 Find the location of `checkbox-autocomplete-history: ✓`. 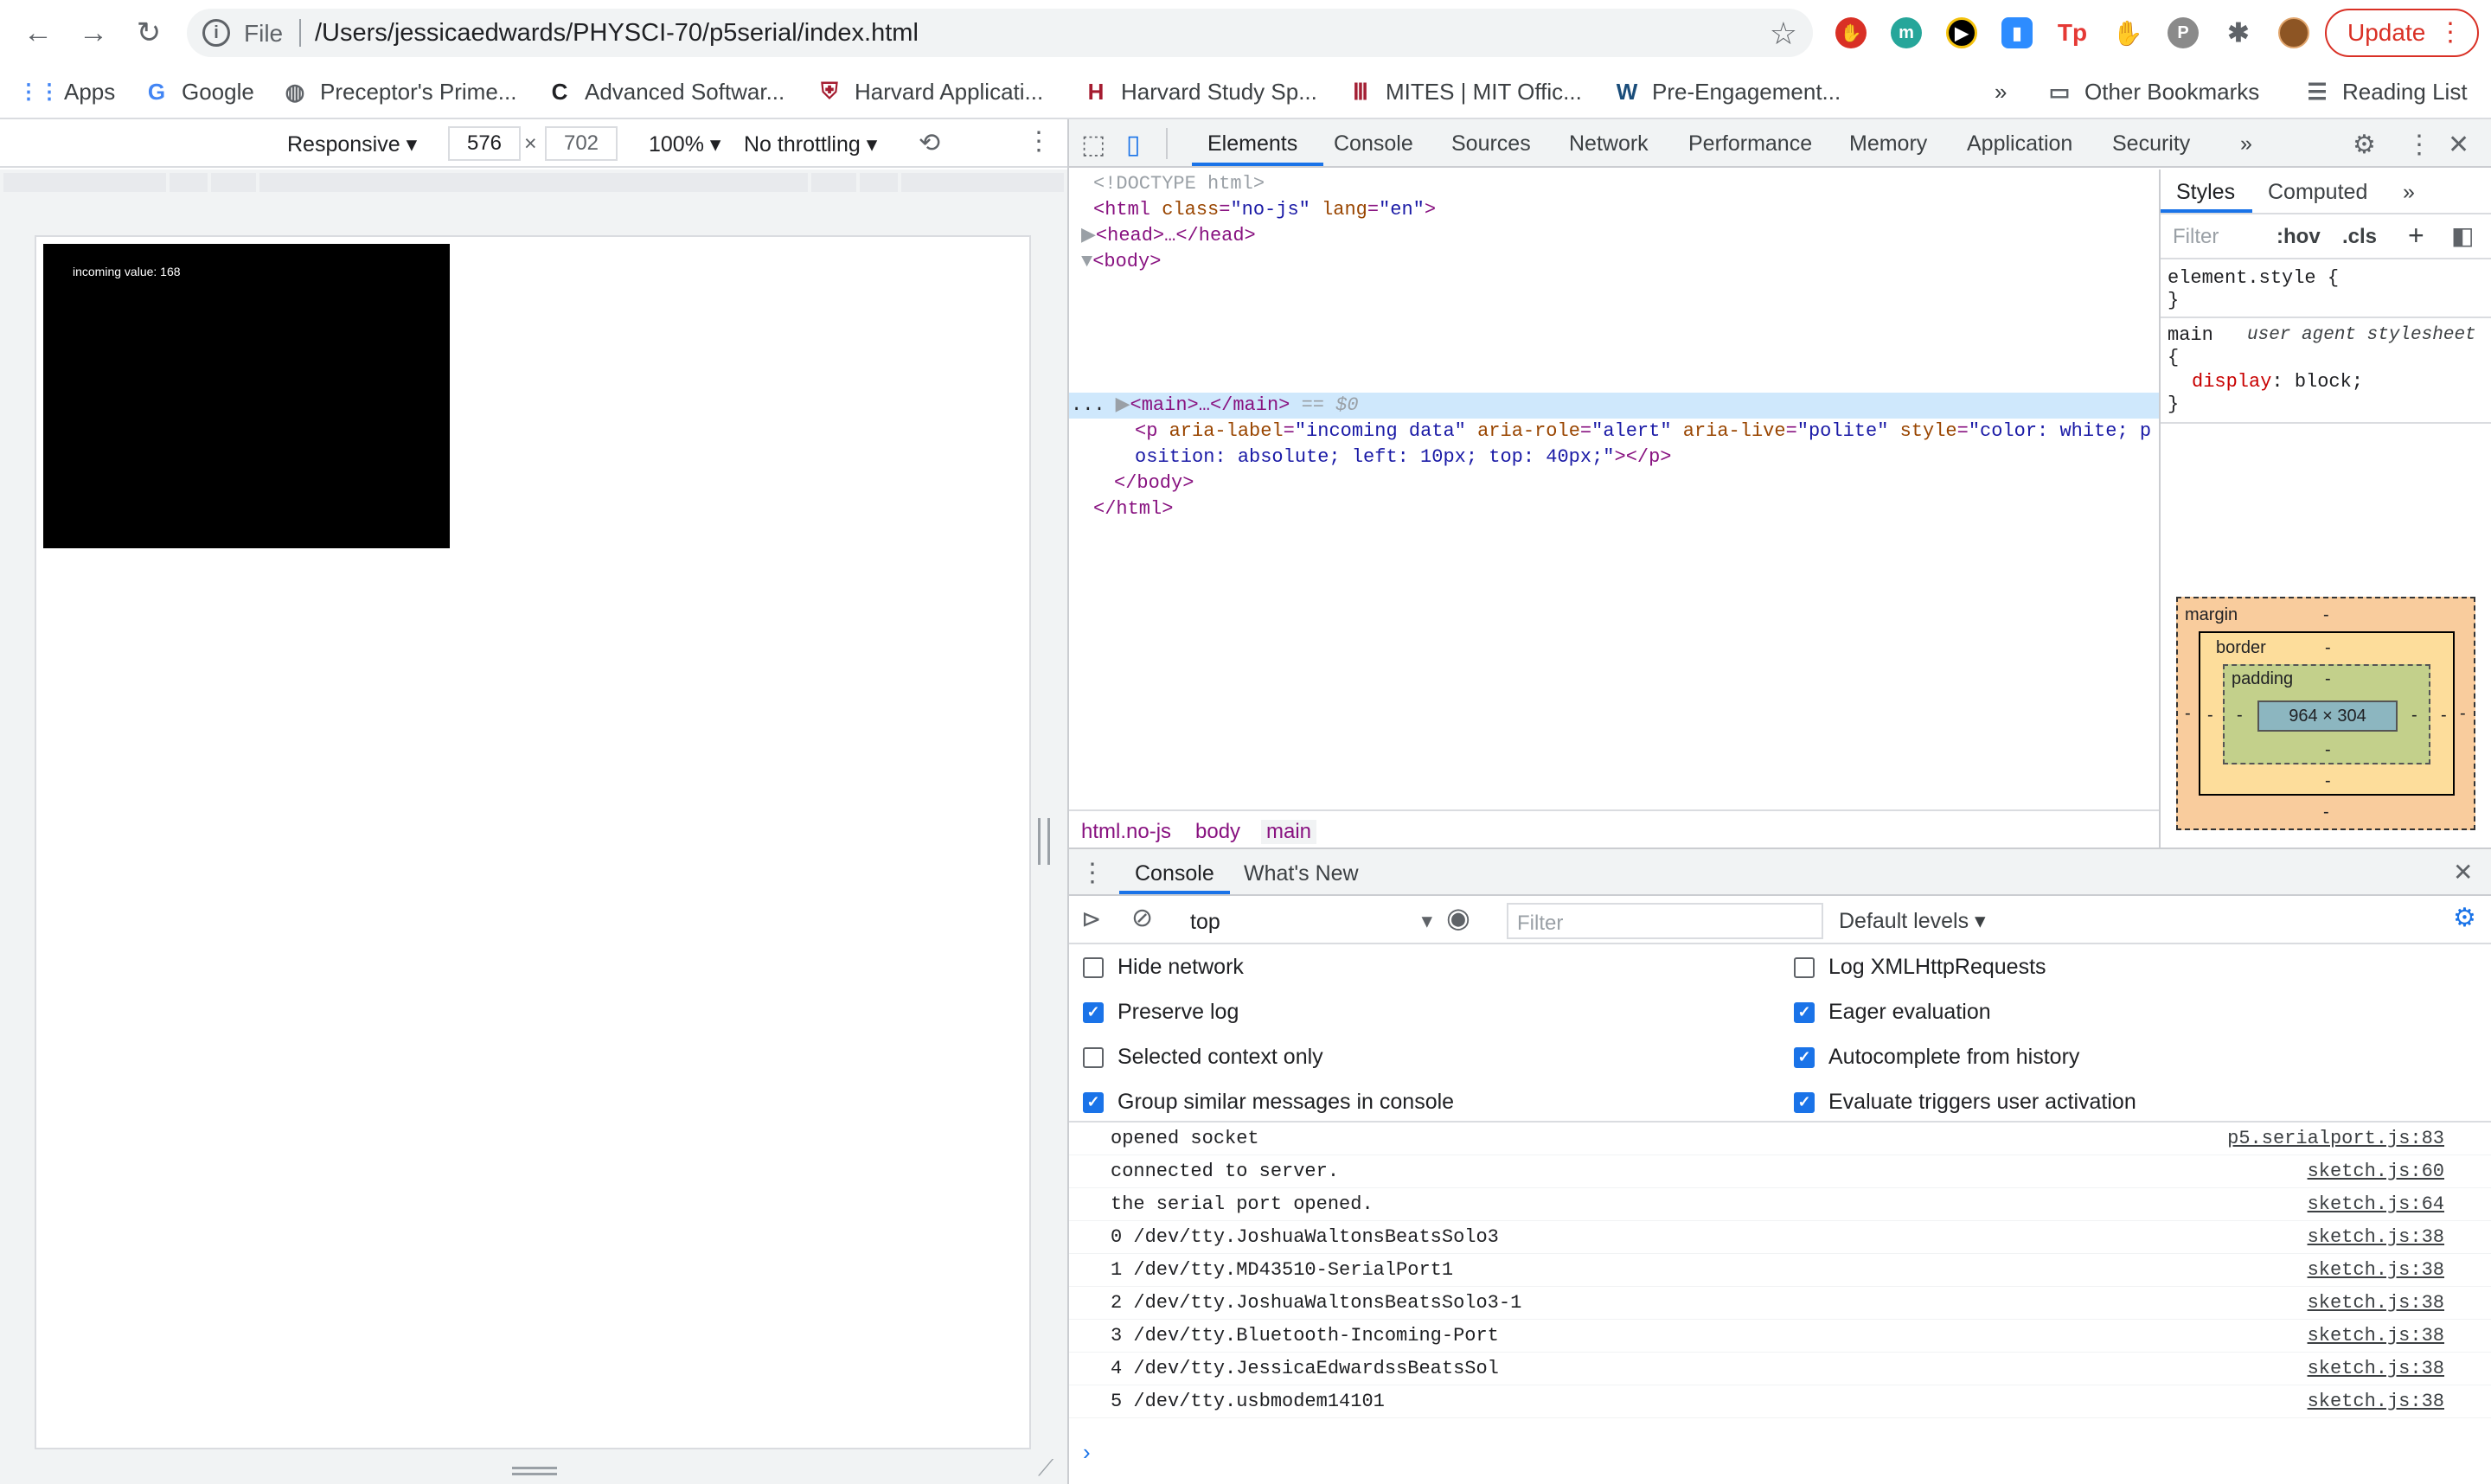

checkbox-autocomplete-history: ✓ is located at coordinates (1805, 1057).